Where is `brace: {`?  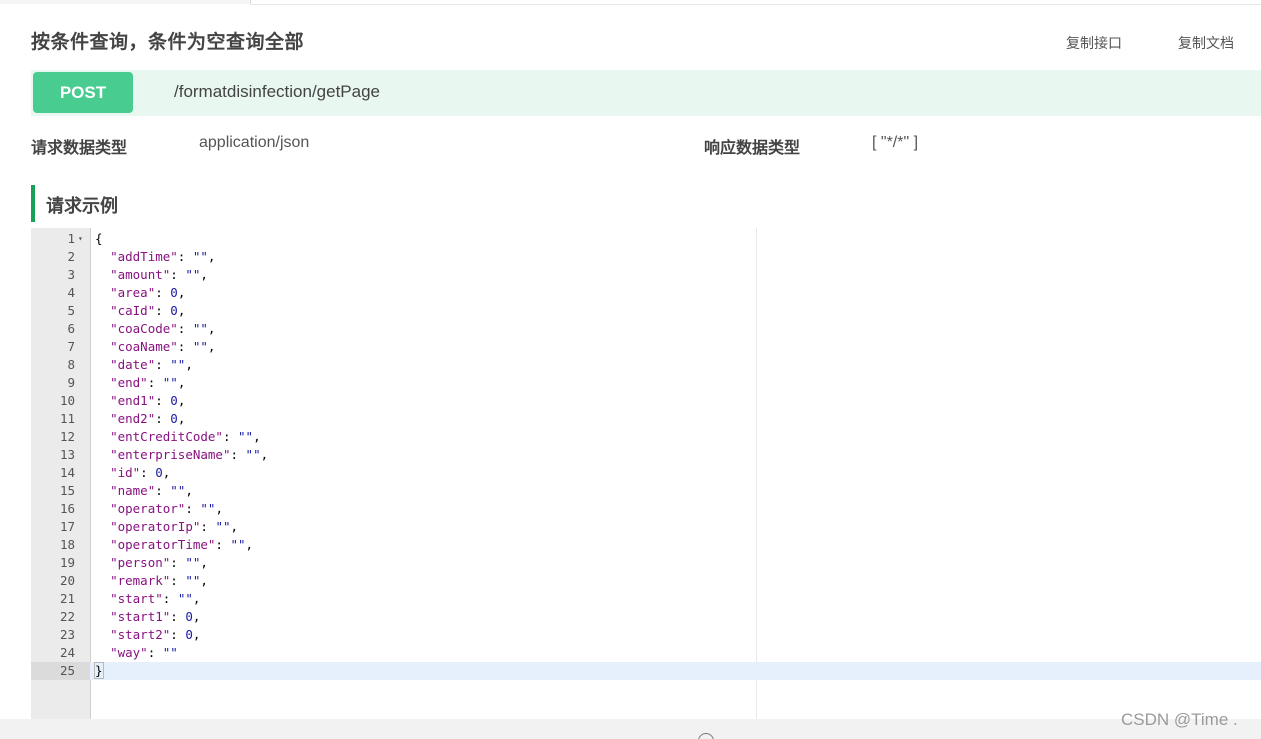 brace: { is located at coordinates (99, 238).